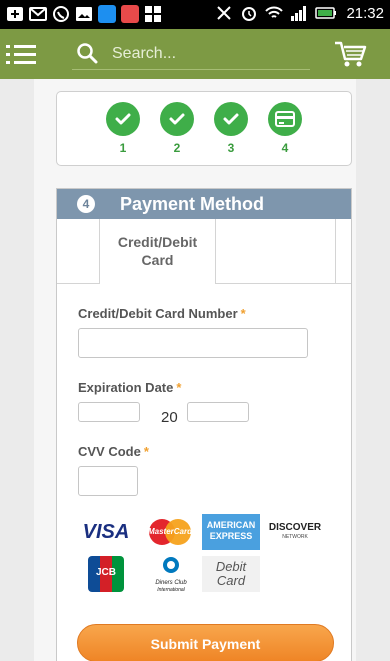 This screenshot has width=390, height=661. Describe the element at coordinates (218, 412) in the screenshot. I see `expiration-year-input` at that location.